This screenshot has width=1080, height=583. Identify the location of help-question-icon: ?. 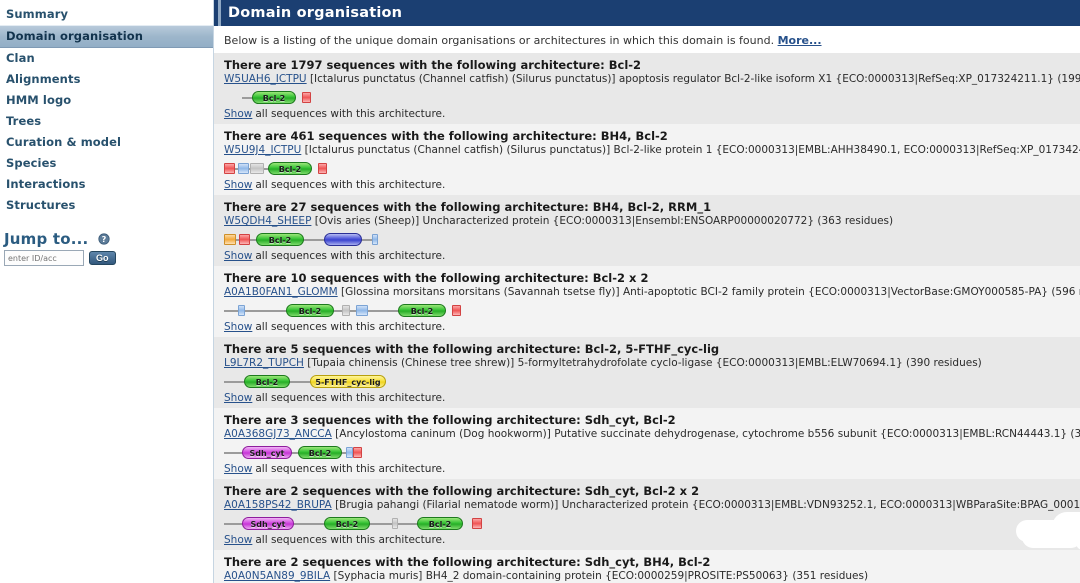
(104, 238).